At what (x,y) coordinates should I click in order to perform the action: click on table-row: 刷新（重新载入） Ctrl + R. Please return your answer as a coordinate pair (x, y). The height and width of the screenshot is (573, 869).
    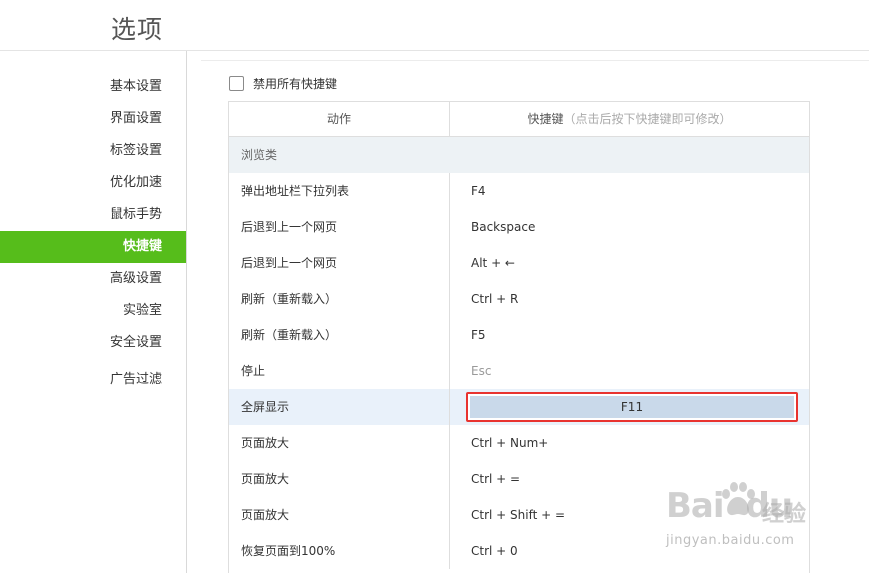
    Looking at the image, I should click on (519, 299).